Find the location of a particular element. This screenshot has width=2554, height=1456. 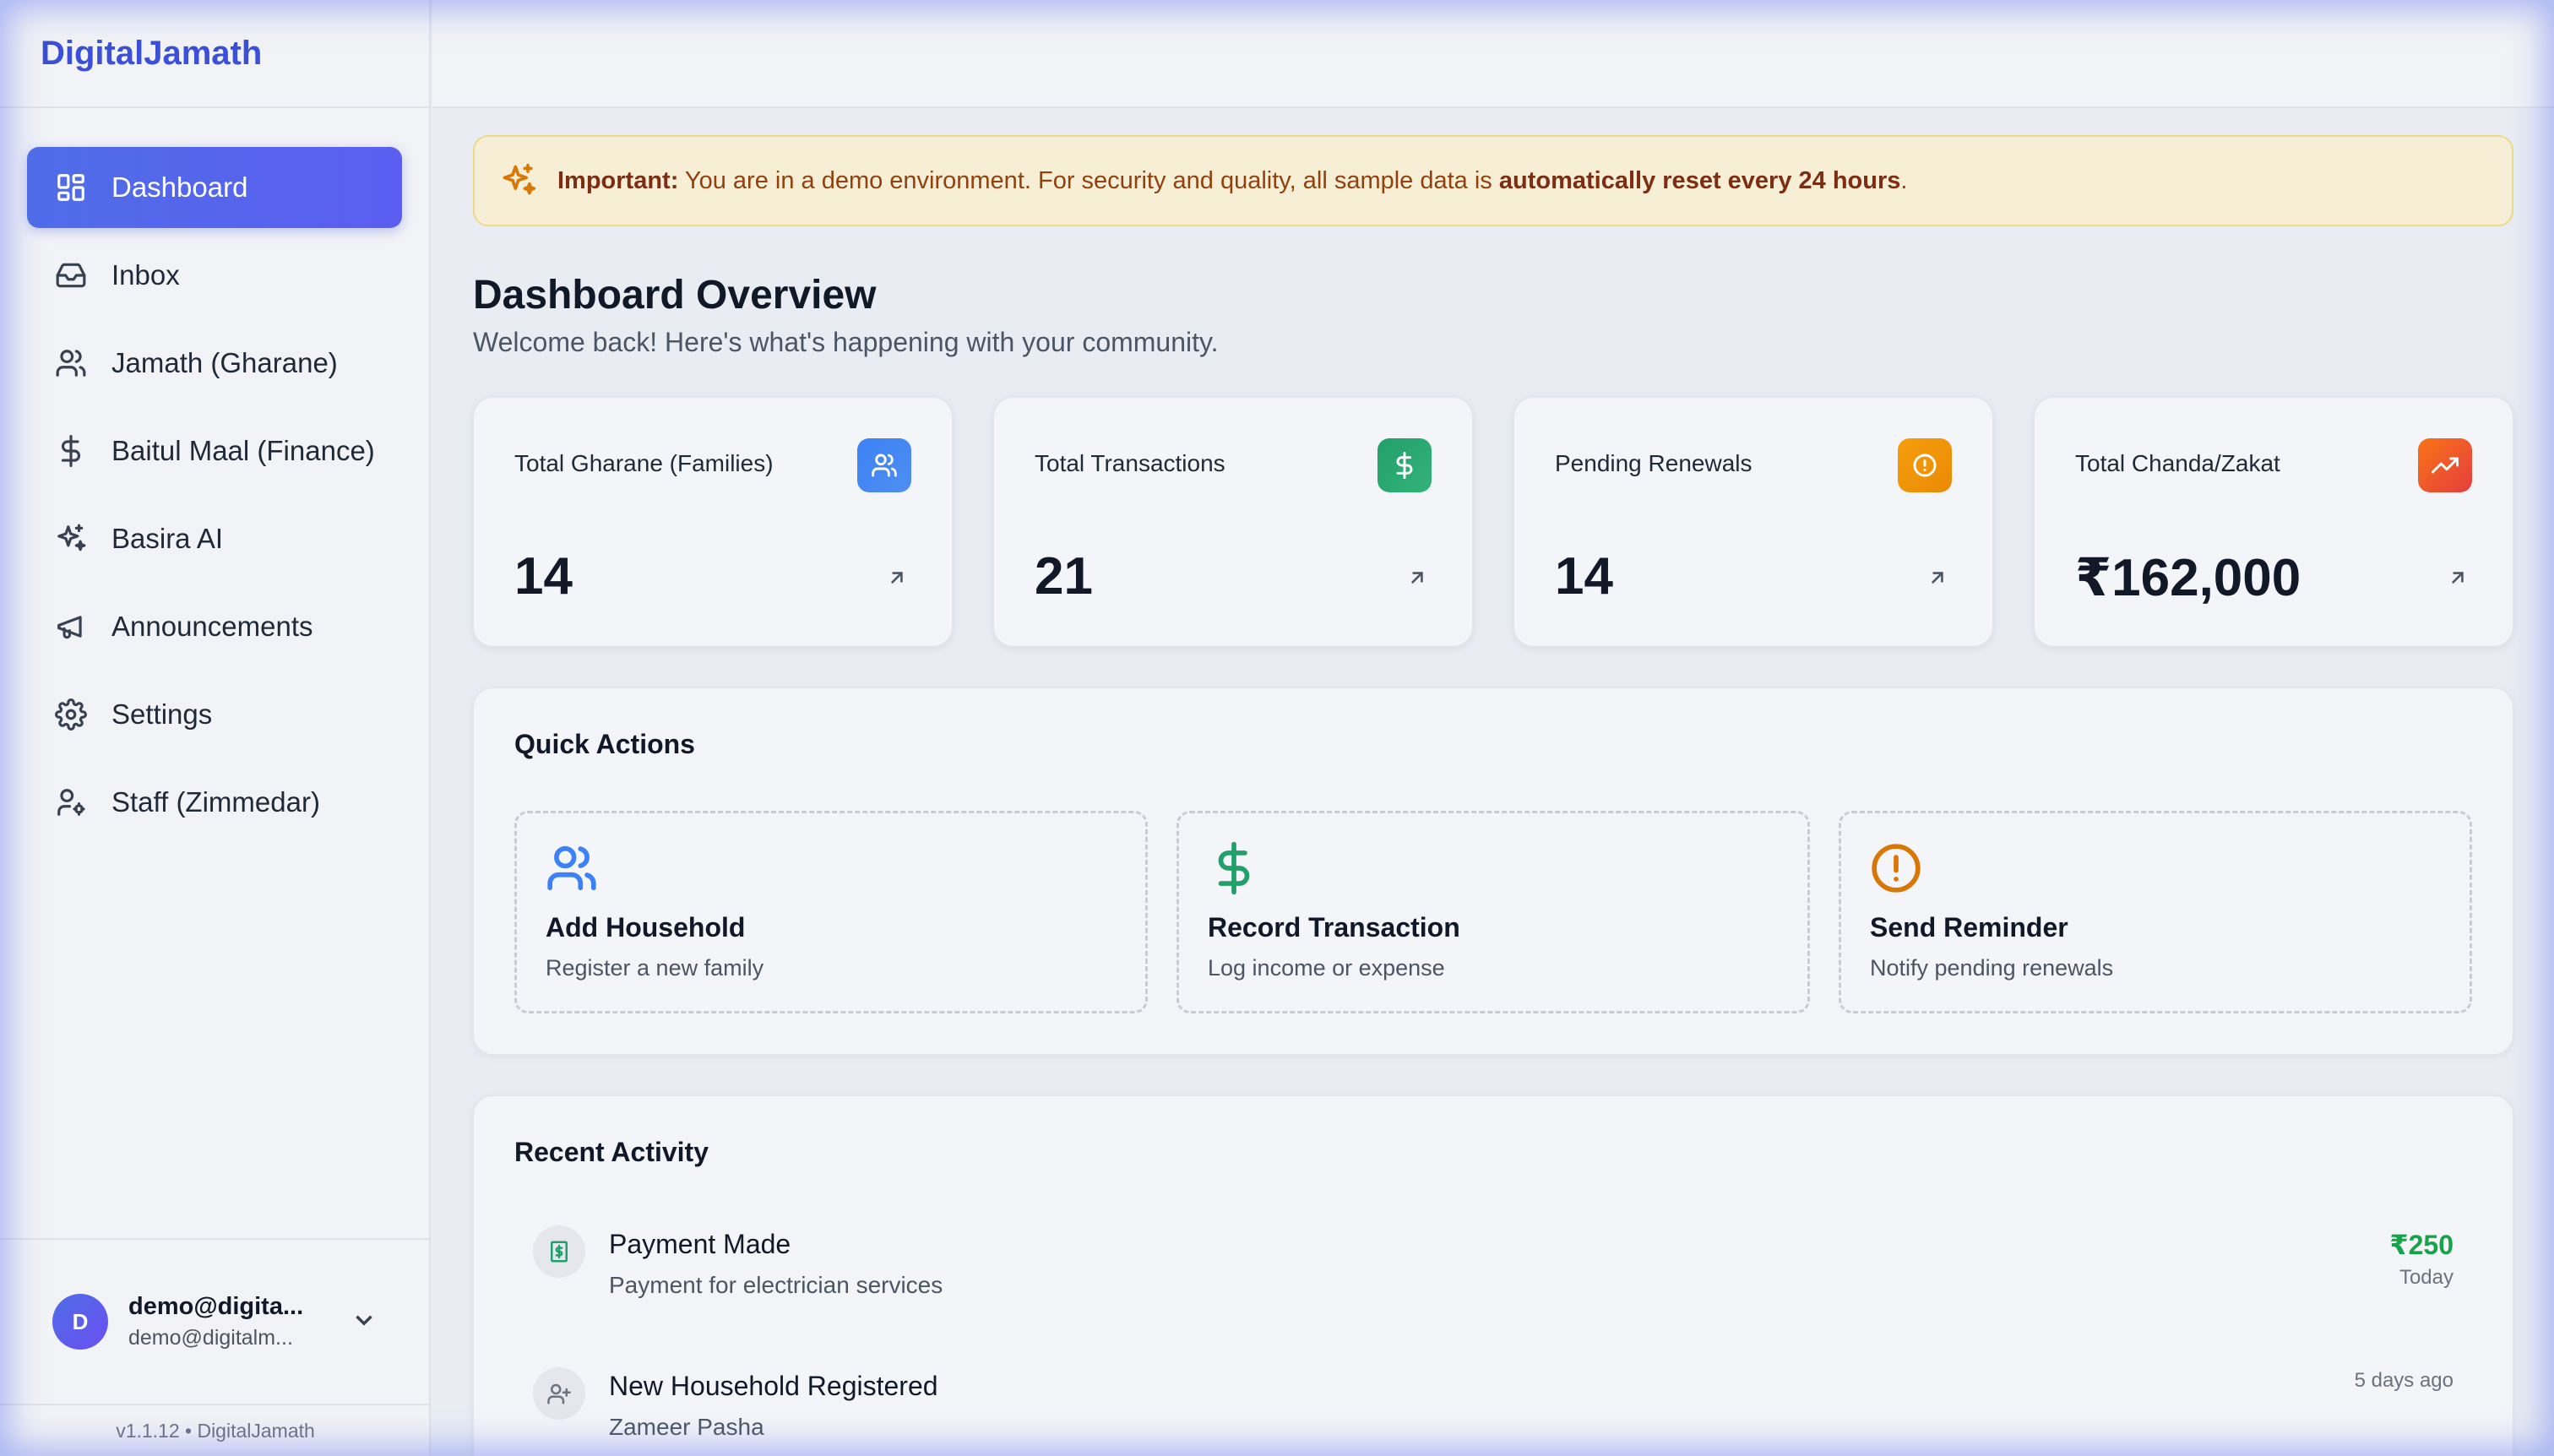

sidebar-item-dashboard: Dashboard is located at coordinates (214, 187).